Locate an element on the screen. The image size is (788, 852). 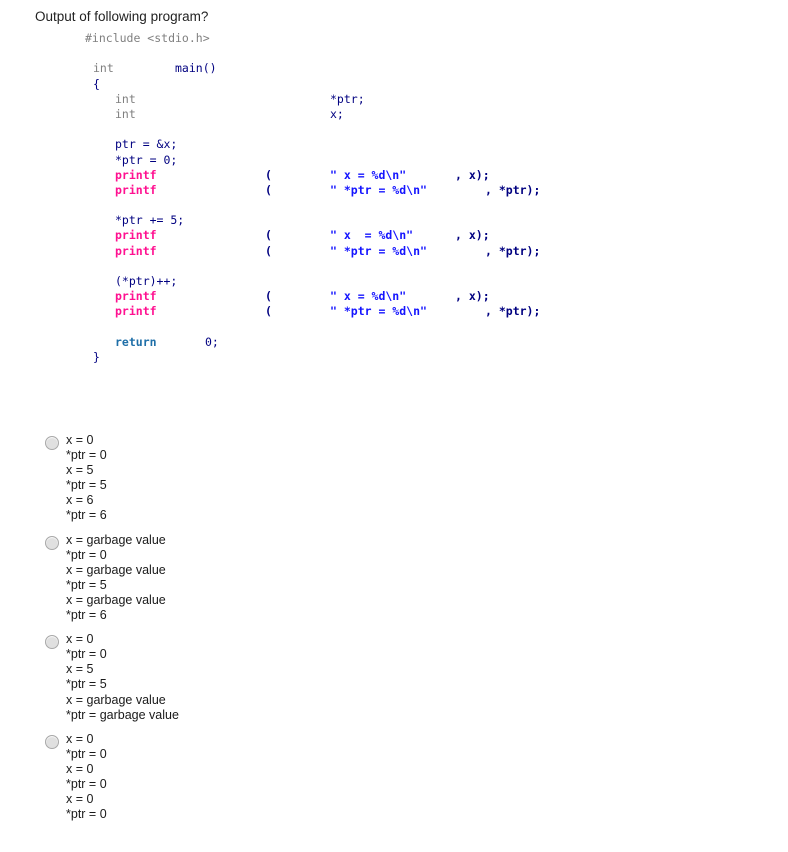
page-title: Output of following program? is located at coordinates (122, 16).